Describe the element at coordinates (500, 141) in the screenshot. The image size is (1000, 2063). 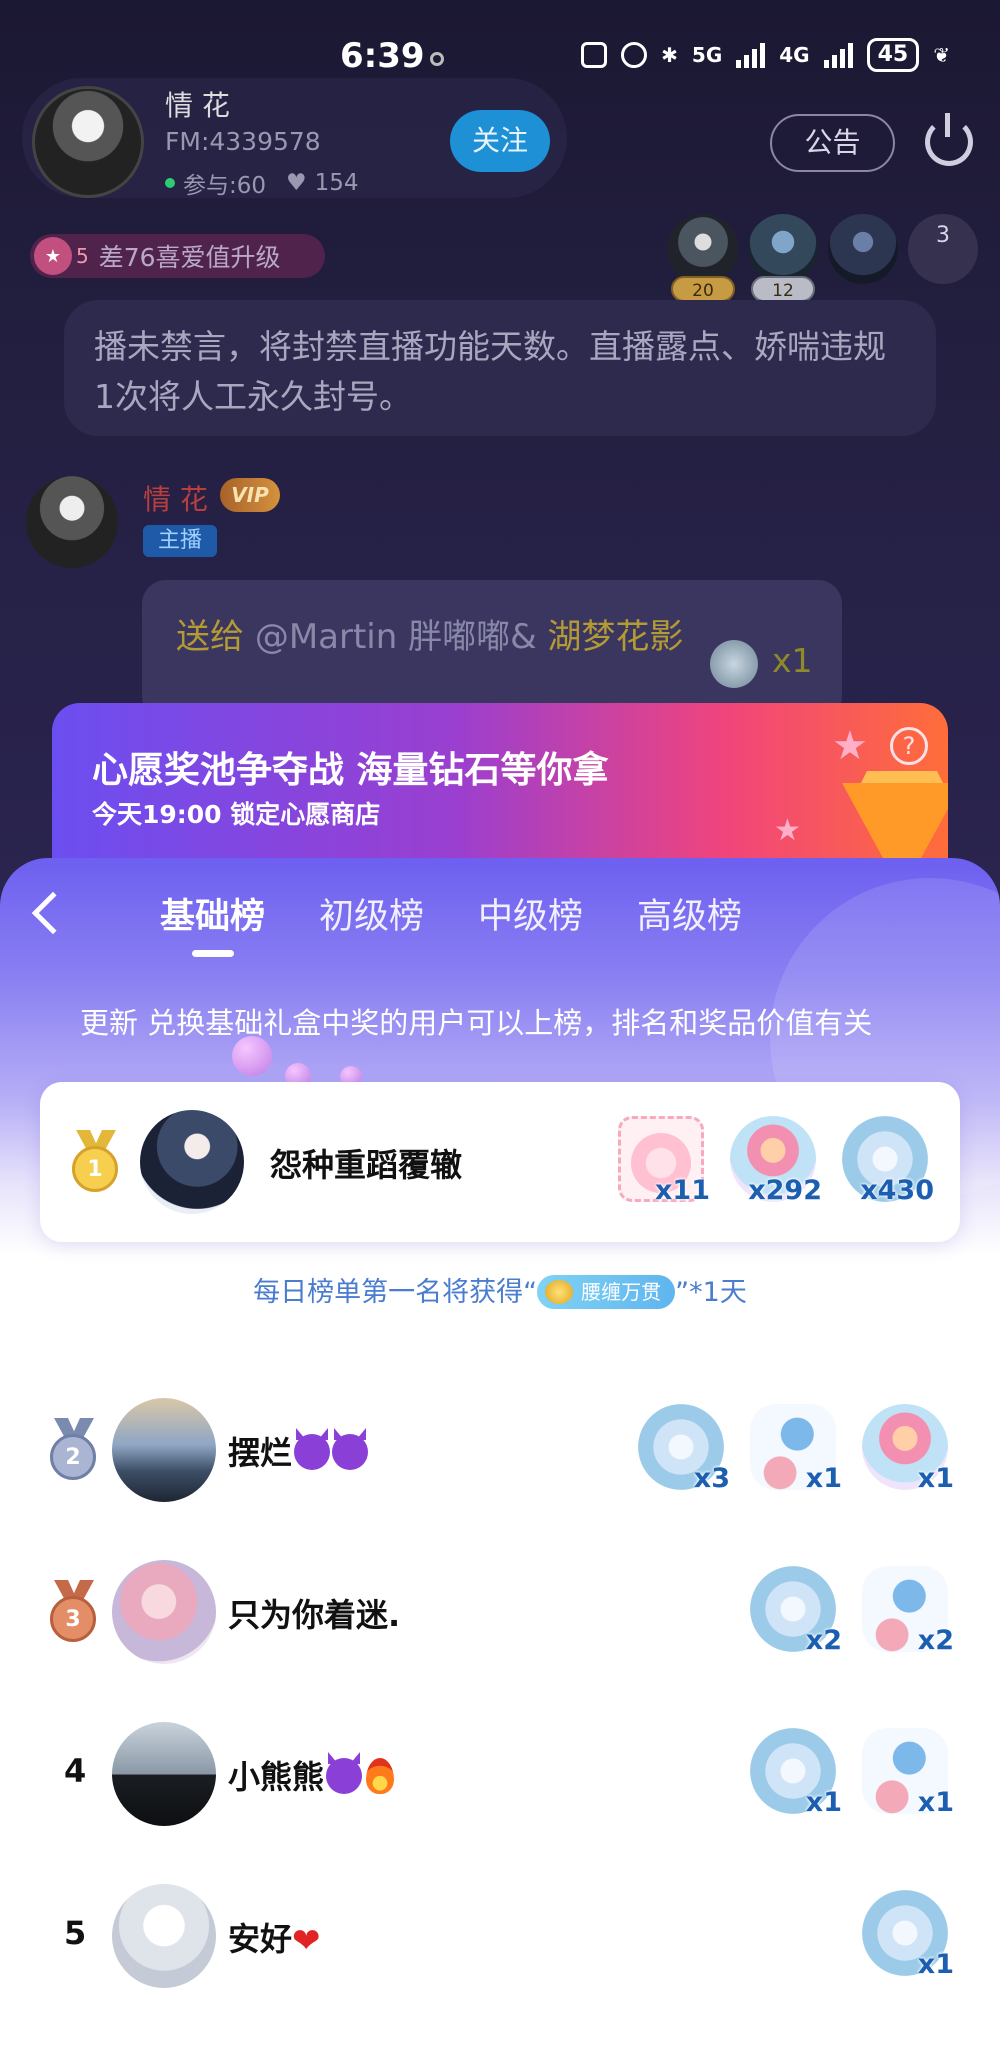
I see `follow-button: 关注` at that location.